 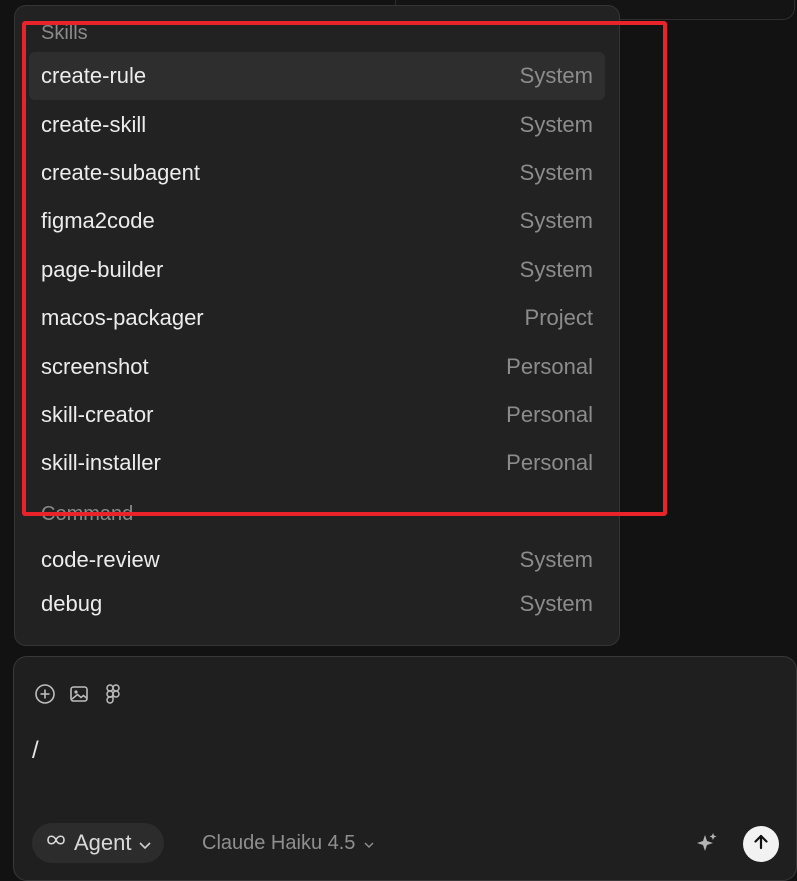 I want to click on agent-mode-selector: Agent, so click(x=98, y=843).